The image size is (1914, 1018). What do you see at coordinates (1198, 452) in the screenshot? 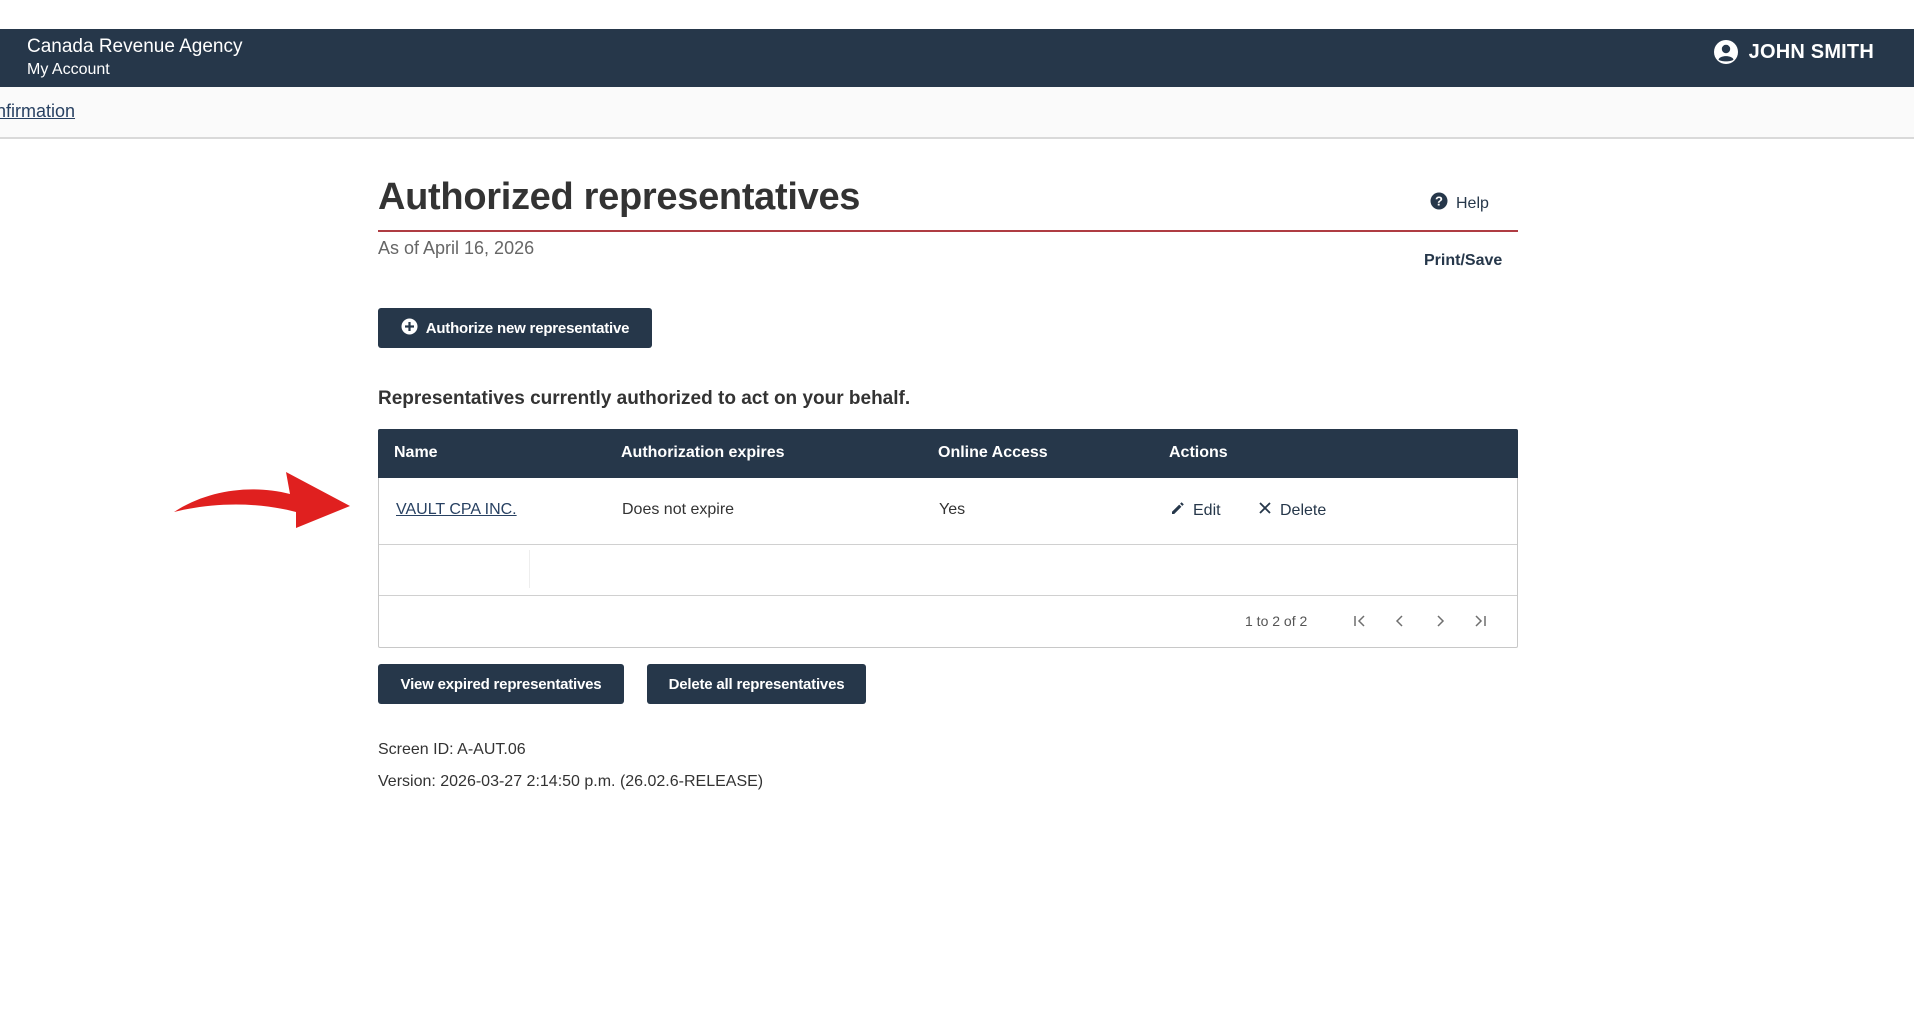
I see `column-header-actions: Actions` at bounding box center [1198, 452].